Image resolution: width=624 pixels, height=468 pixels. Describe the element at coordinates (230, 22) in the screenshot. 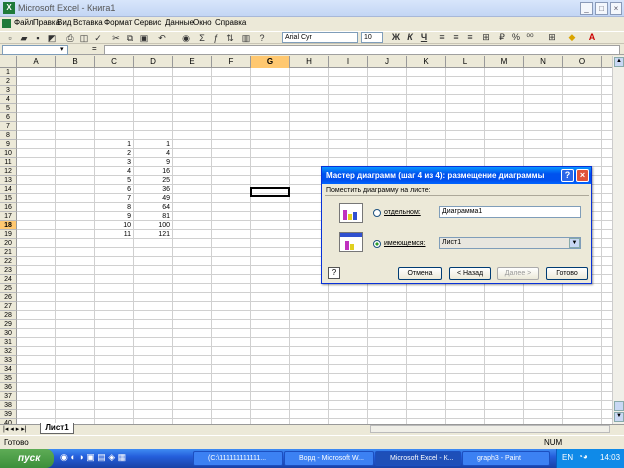

I see `menu-help: Справка` at that location.